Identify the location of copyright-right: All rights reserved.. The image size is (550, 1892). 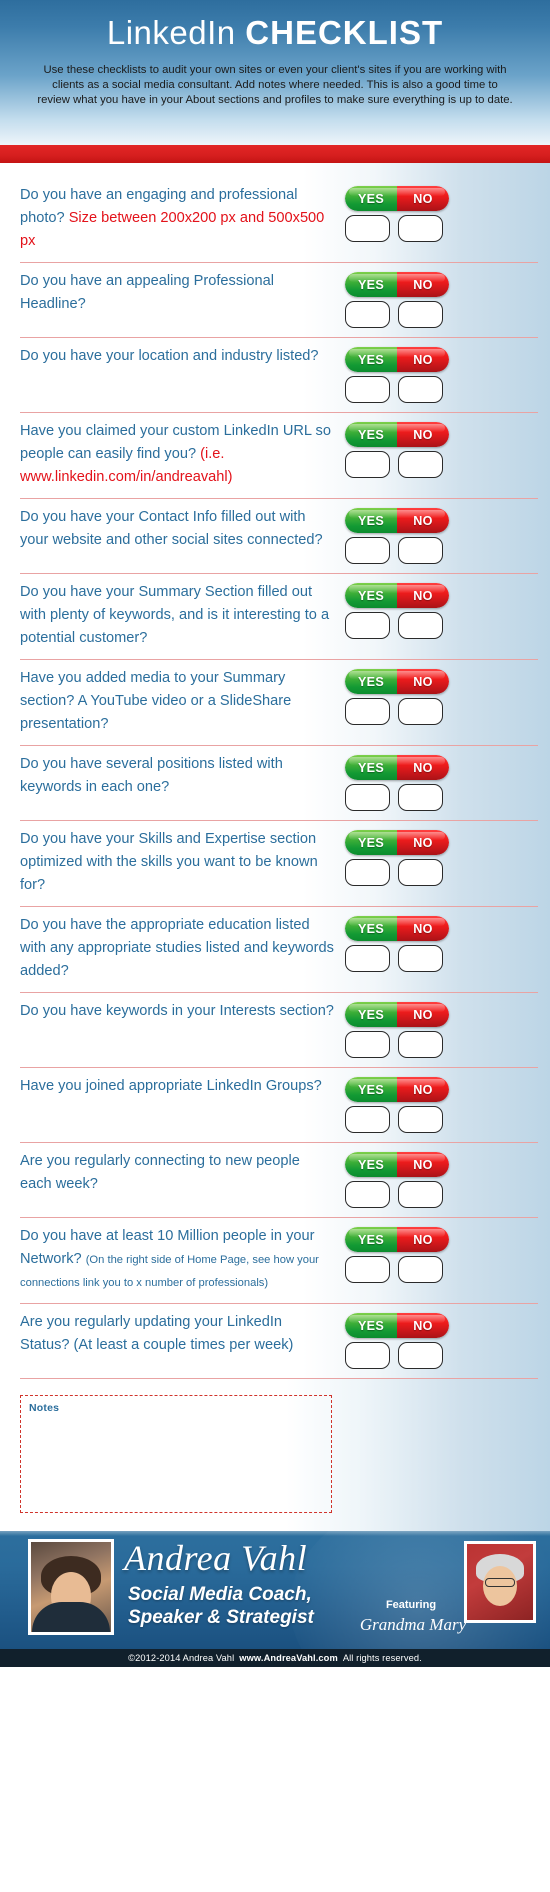
(382, 1658).